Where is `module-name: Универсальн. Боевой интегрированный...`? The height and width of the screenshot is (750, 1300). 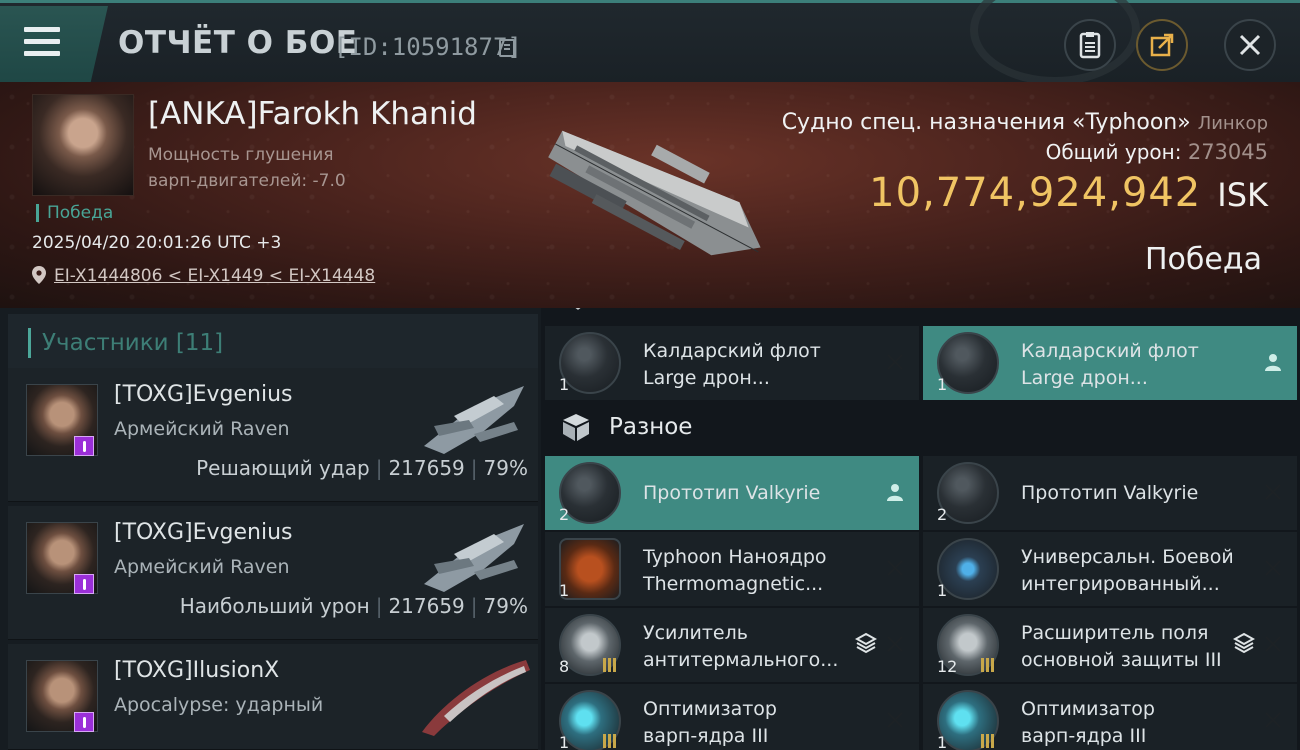 module-name: Универсальн. Боевой интегрированный... is located at coordinates (1131, 571).